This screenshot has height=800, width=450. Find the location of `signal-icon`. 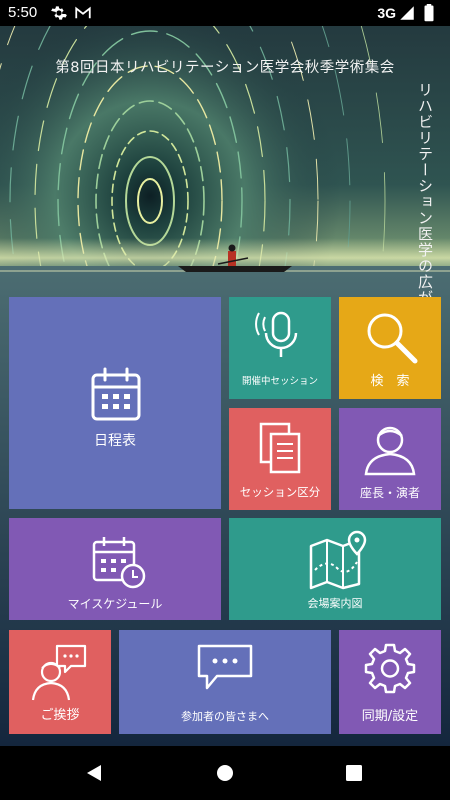

signal-icon is located at coordinates (407, 13).